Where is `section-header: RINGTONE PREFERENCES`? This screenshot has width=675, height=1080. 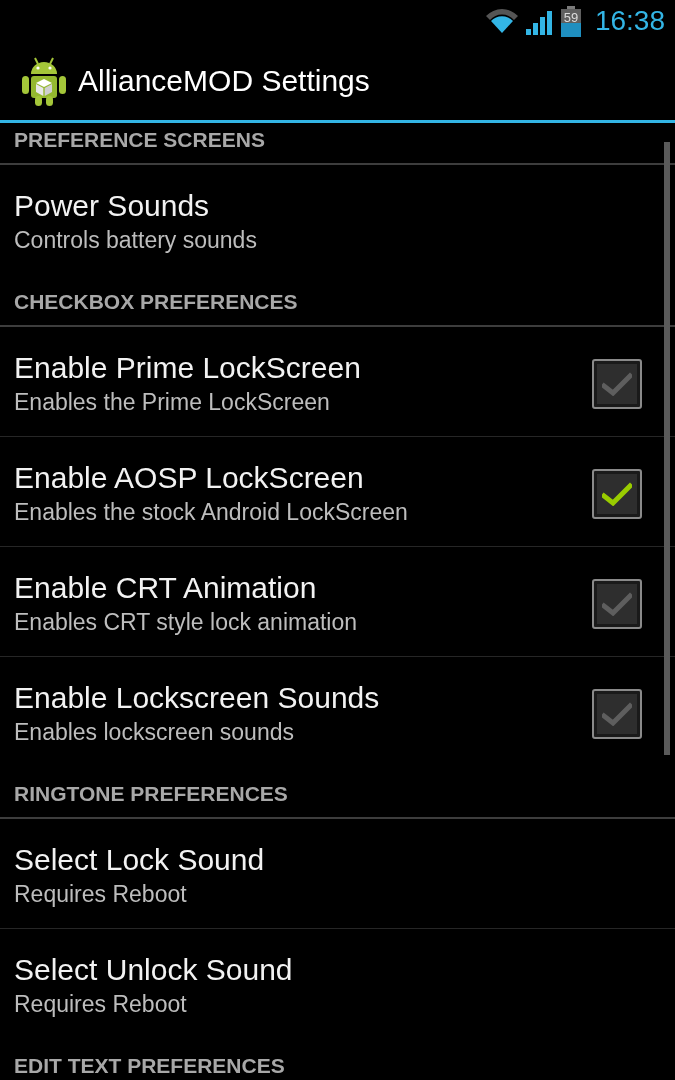
section-header: RINGTONE PREFERENCES is located at coordinates (151, 794).